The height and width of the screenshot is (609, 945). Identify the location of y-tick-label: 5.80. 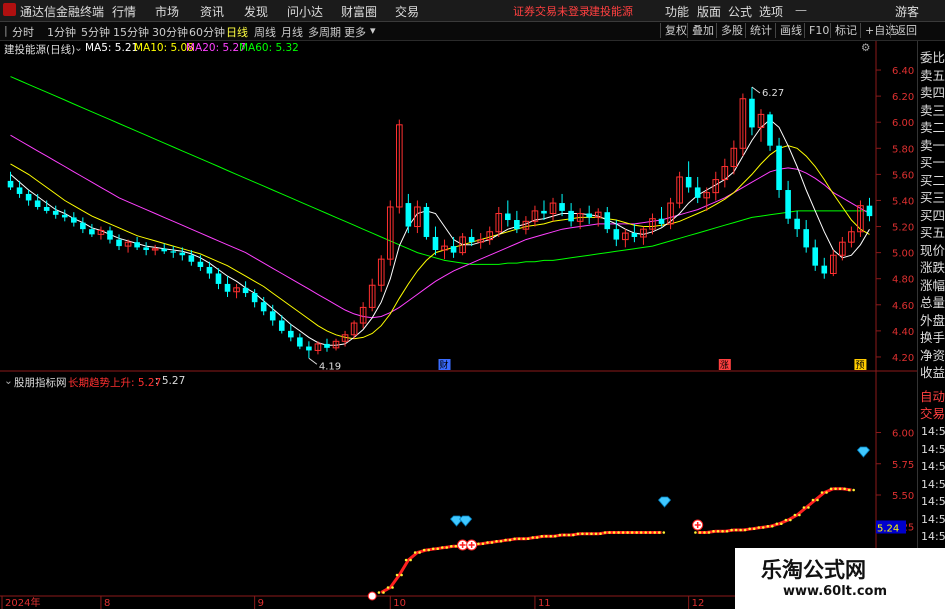
(903, 149).